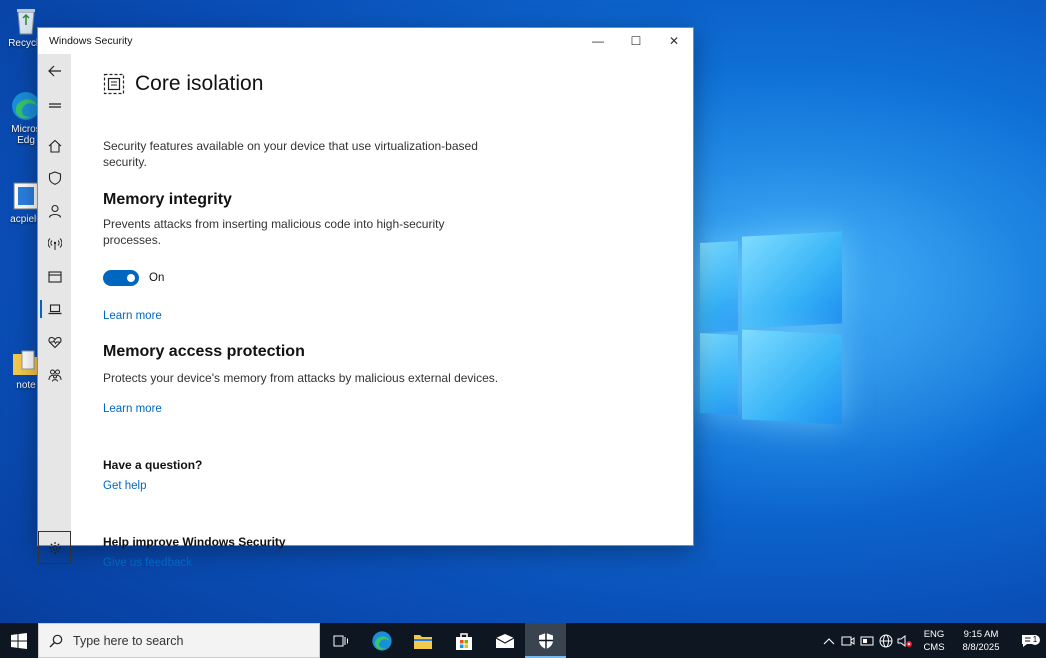 The width and height of the screenshot is (1046, 658). Describe the element at coordinates (194, 542) in the screenshot. I see `improve-heading: Help improve Windows Security` at that location.